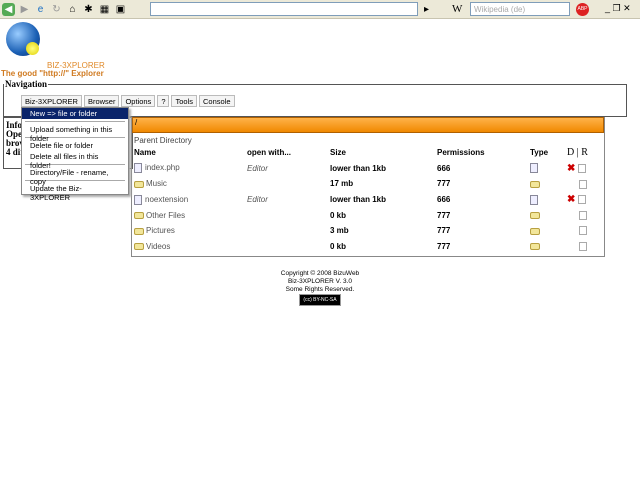 This screenshot has height=480, width=640. I want to click on adblock-icon: ABP, so click(582, 9).